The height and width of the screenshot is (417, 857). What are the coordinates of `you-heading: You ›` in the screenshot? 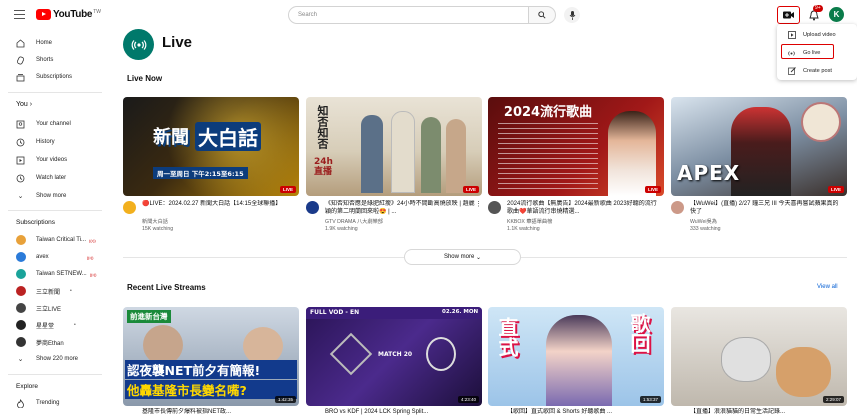 It's located at (24, 104).